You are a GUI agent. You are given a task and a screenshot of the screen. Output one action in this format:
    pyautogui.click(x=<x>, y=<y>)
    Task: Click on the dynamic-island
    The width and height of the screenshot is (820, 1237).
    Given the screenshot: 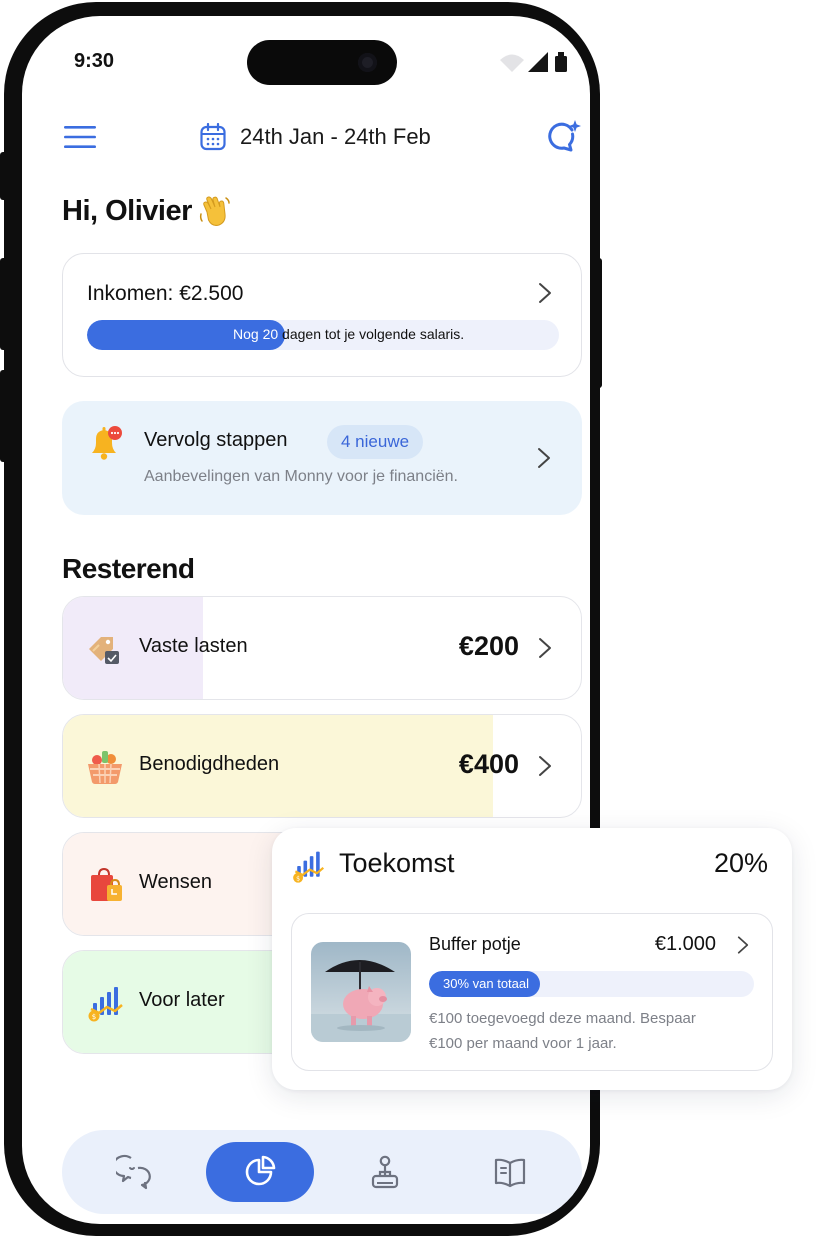 What is the action you would take?
    pyautogui.click(x=322, y=62)
    